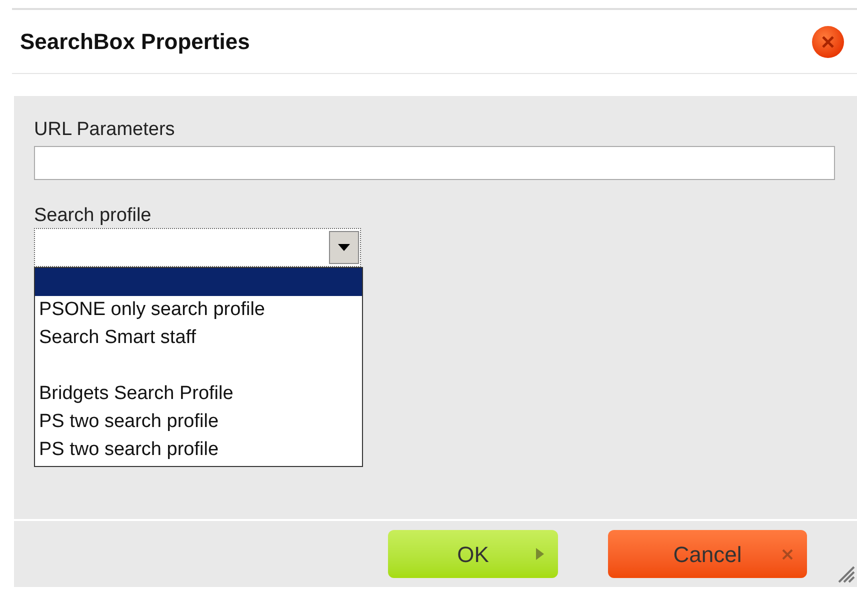 The image size is (857, 593). What do you see at coordinates (540, 554) in the screenshot?
I see `triangle-icon` at bounding box center [540, 554].